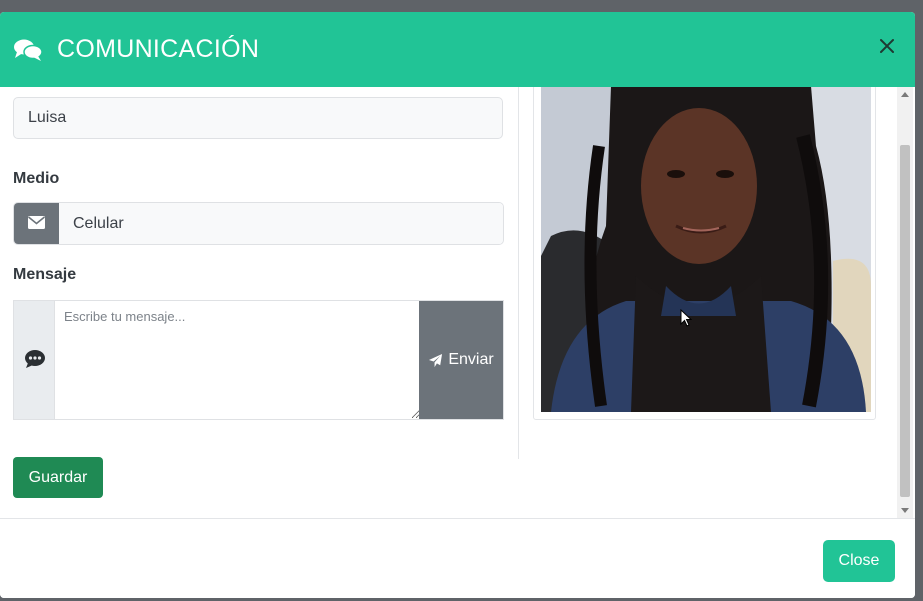 This screenshot has width=923, height=601. I want to click on save-button: Guardar, so click(58, 477).